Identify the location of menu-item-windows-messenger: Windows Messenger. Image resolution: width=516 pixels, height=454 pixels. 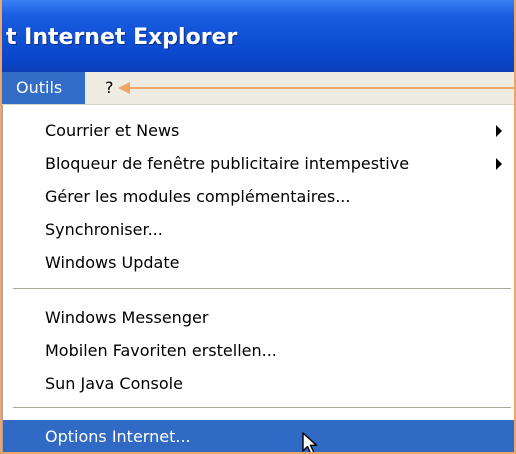
(258, 317).